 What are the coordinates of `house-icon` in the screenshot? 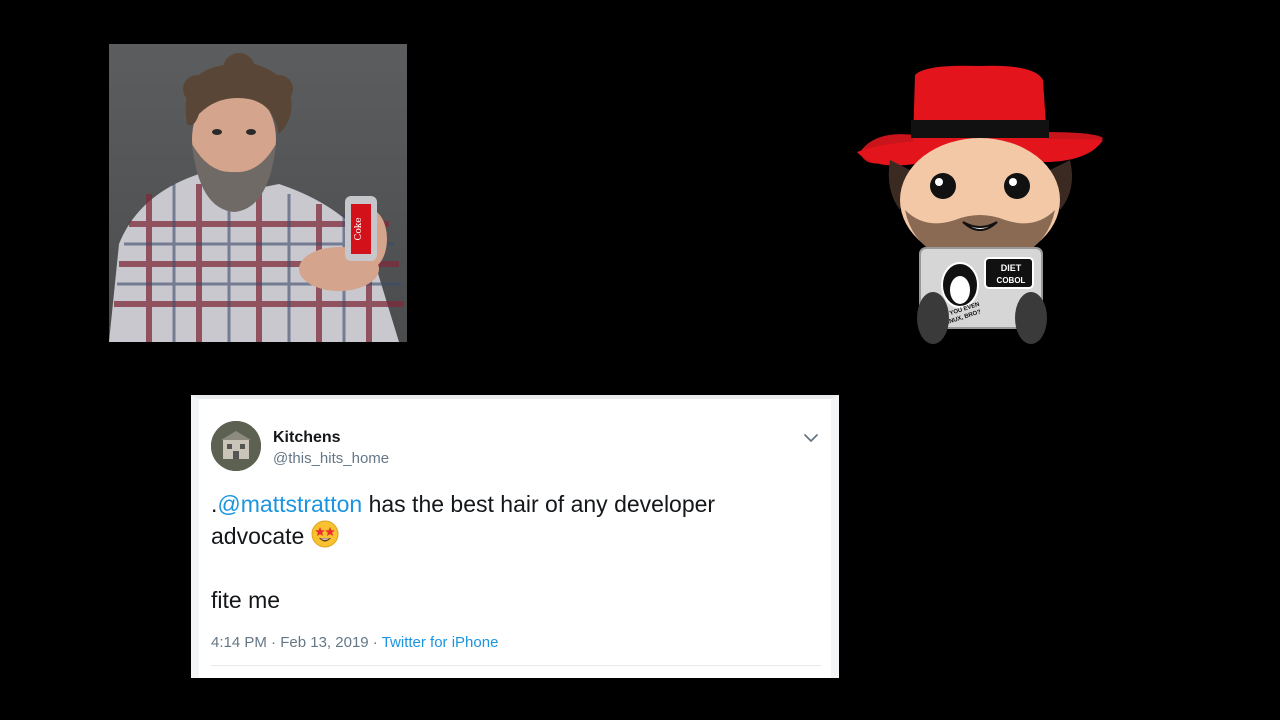 It's located at (236, 446).